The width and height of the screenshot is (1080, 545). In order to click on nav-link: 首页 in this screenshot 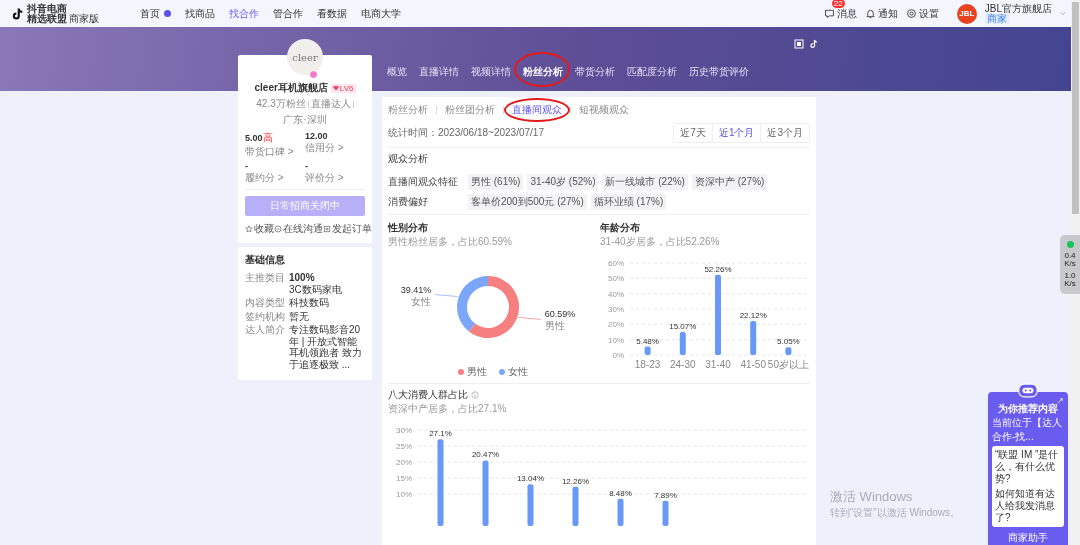, I will do `click(150, 13)`.